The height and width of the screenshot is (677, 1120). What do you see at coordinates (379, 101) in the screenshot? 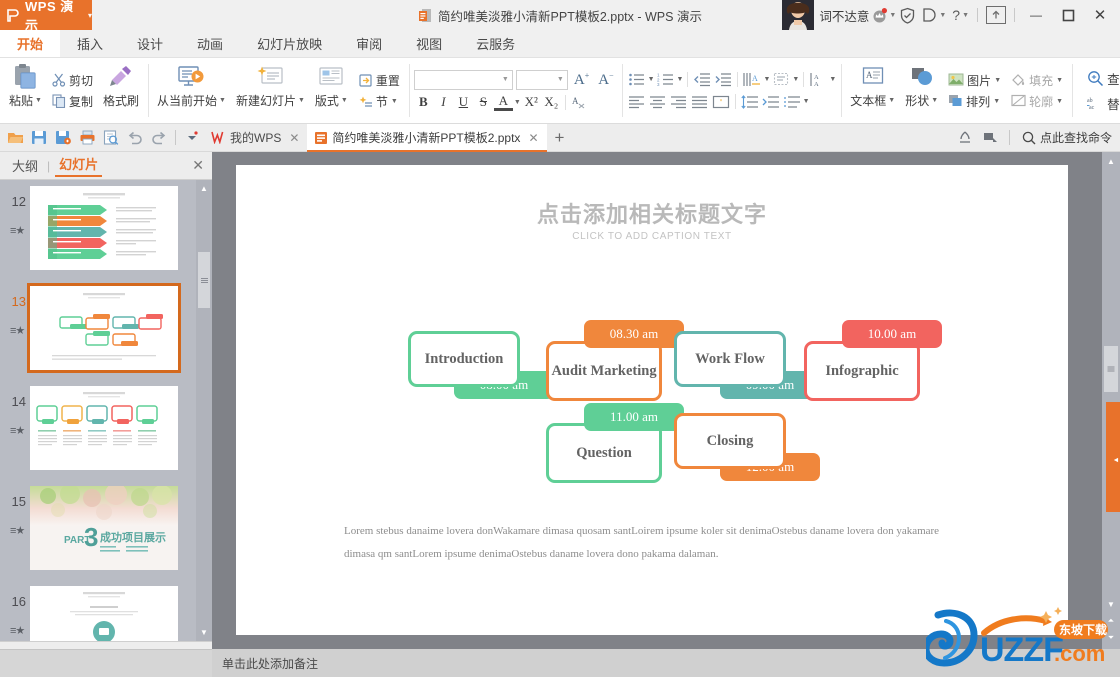
I see `section-button: 节 ▼` at bounding box center [379, 101].